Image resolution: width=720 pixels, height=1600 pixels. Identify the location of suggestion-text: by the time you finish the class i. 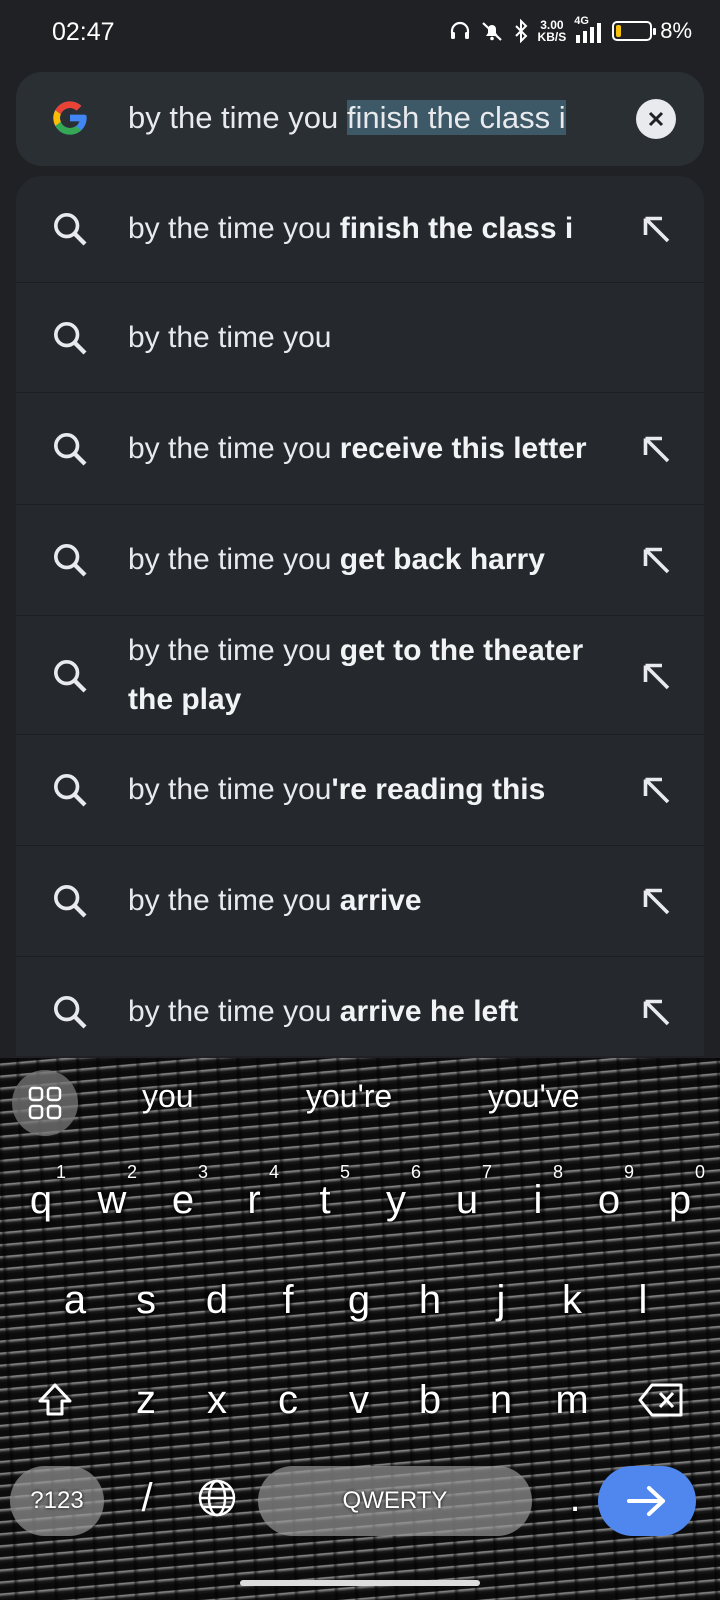
(351, 228).